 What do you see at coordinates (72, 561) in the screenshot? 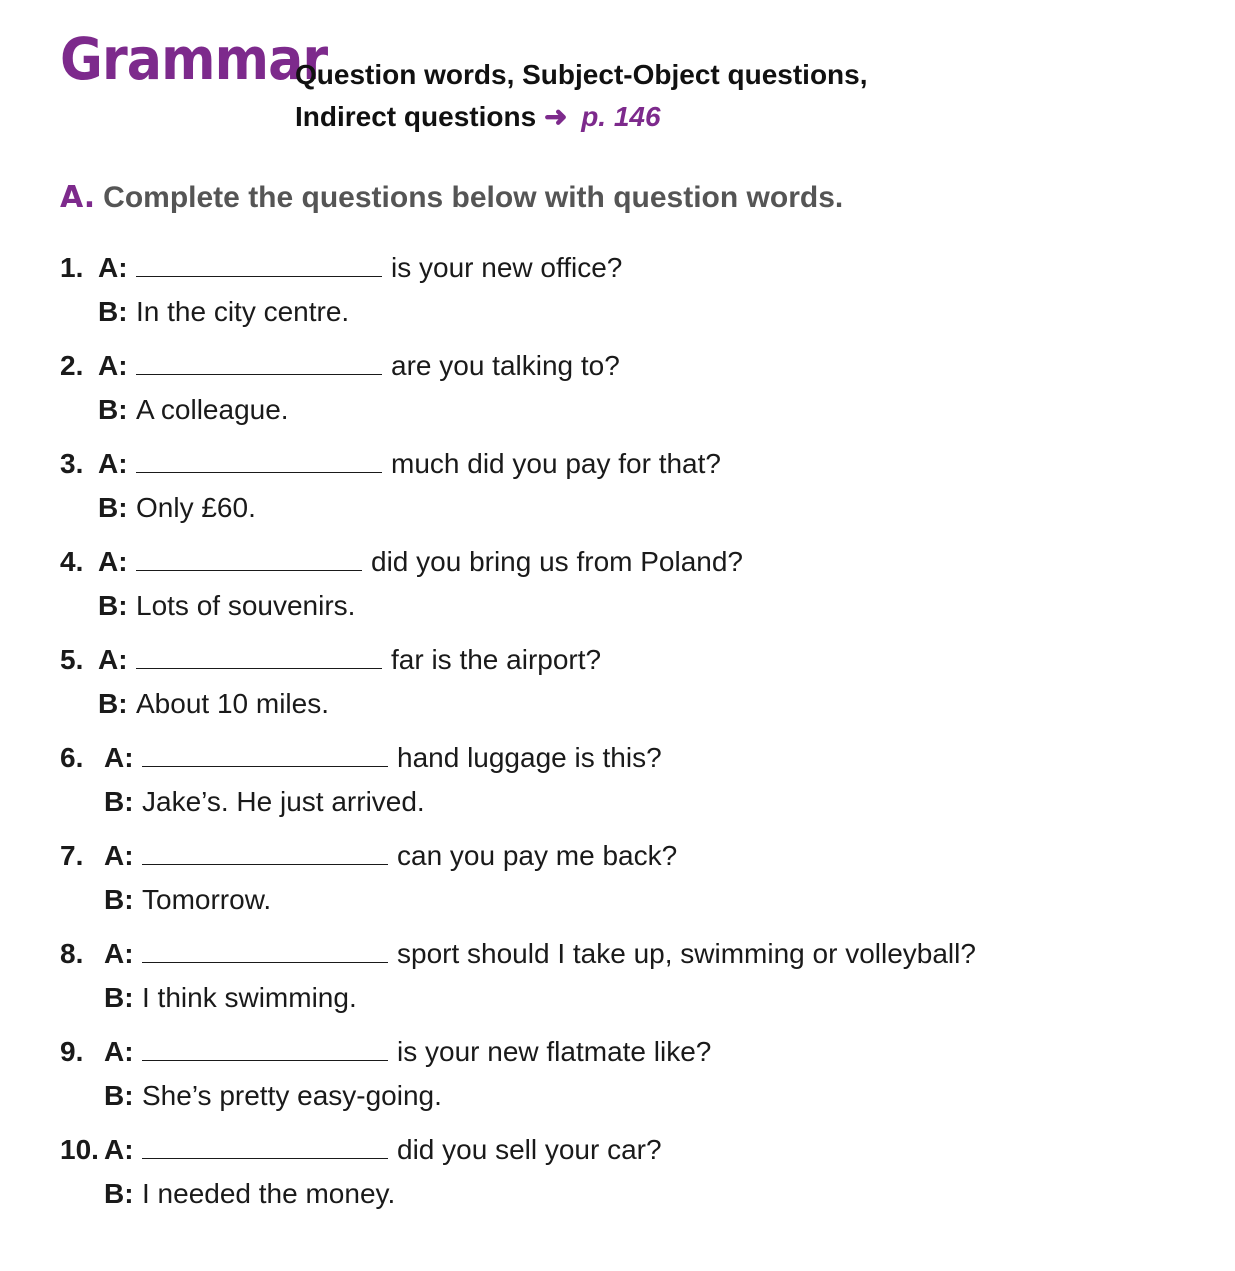
I see `item-number: 4.` at bounding box center [72, 561].